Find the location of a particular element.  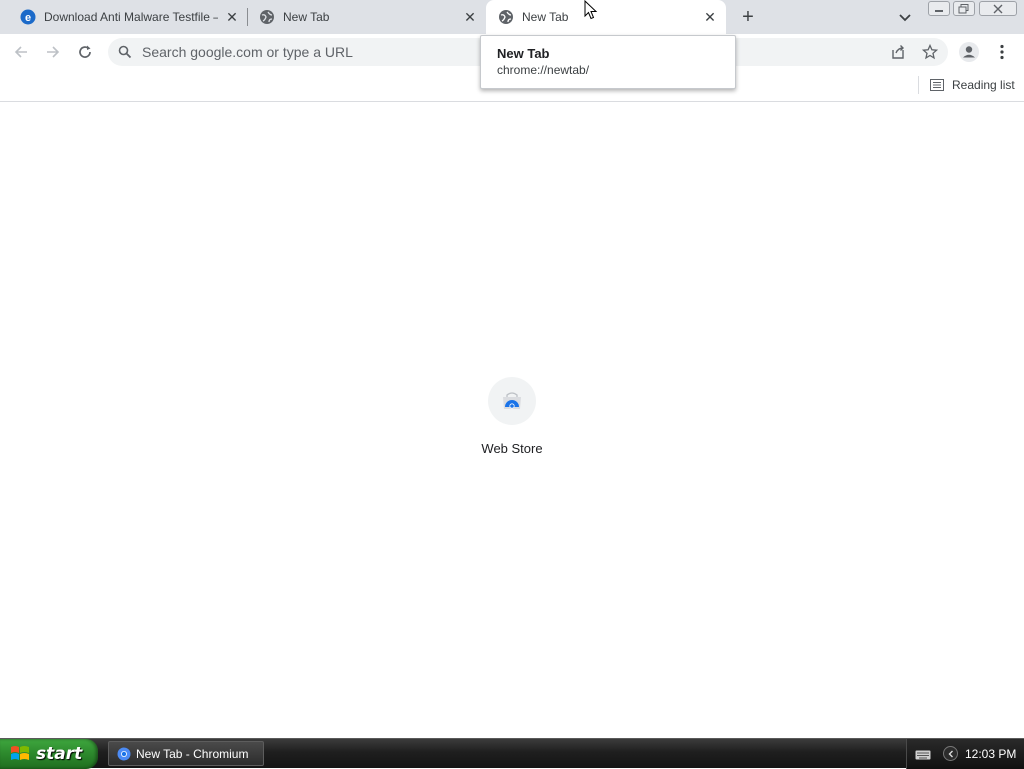

chevron-down-icon is located at coordinates (905, 17).